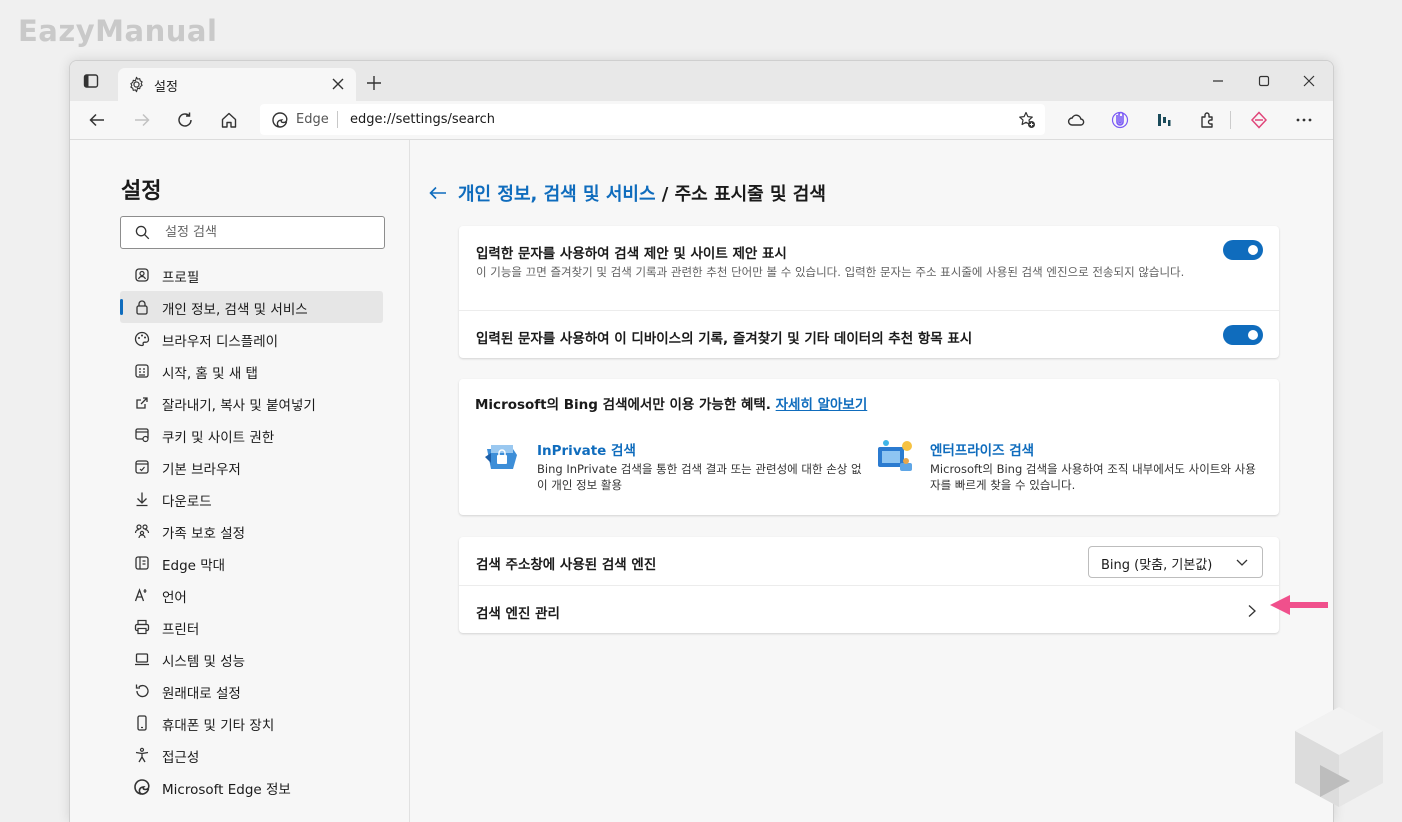 The width and height of the screenshot is (1402, 822). What do you see at coordinates (142, 723) in the screenshot?
I see `phone-icon` at bounding box center [142, 723].